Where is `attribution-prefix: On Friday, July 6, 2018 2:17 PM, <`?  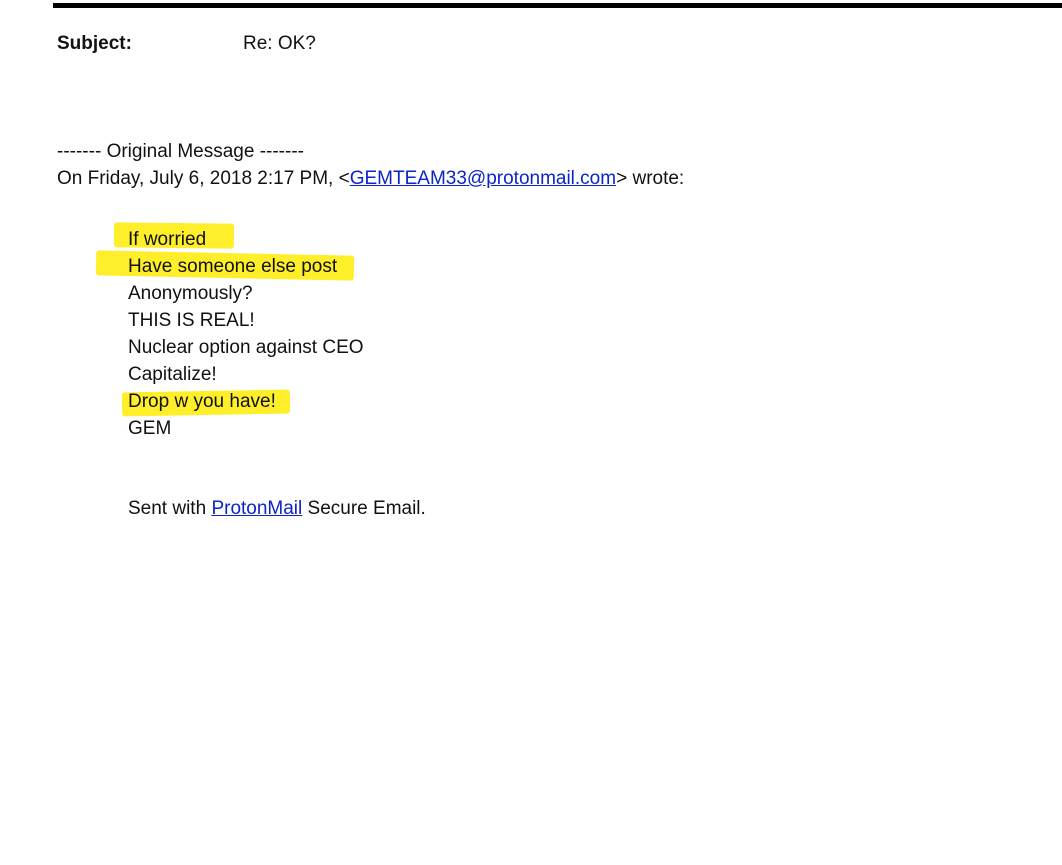 attribution-prefix: On Friday, July 6, 2018 2:17 PM, < is located at coordinates (203, 178).